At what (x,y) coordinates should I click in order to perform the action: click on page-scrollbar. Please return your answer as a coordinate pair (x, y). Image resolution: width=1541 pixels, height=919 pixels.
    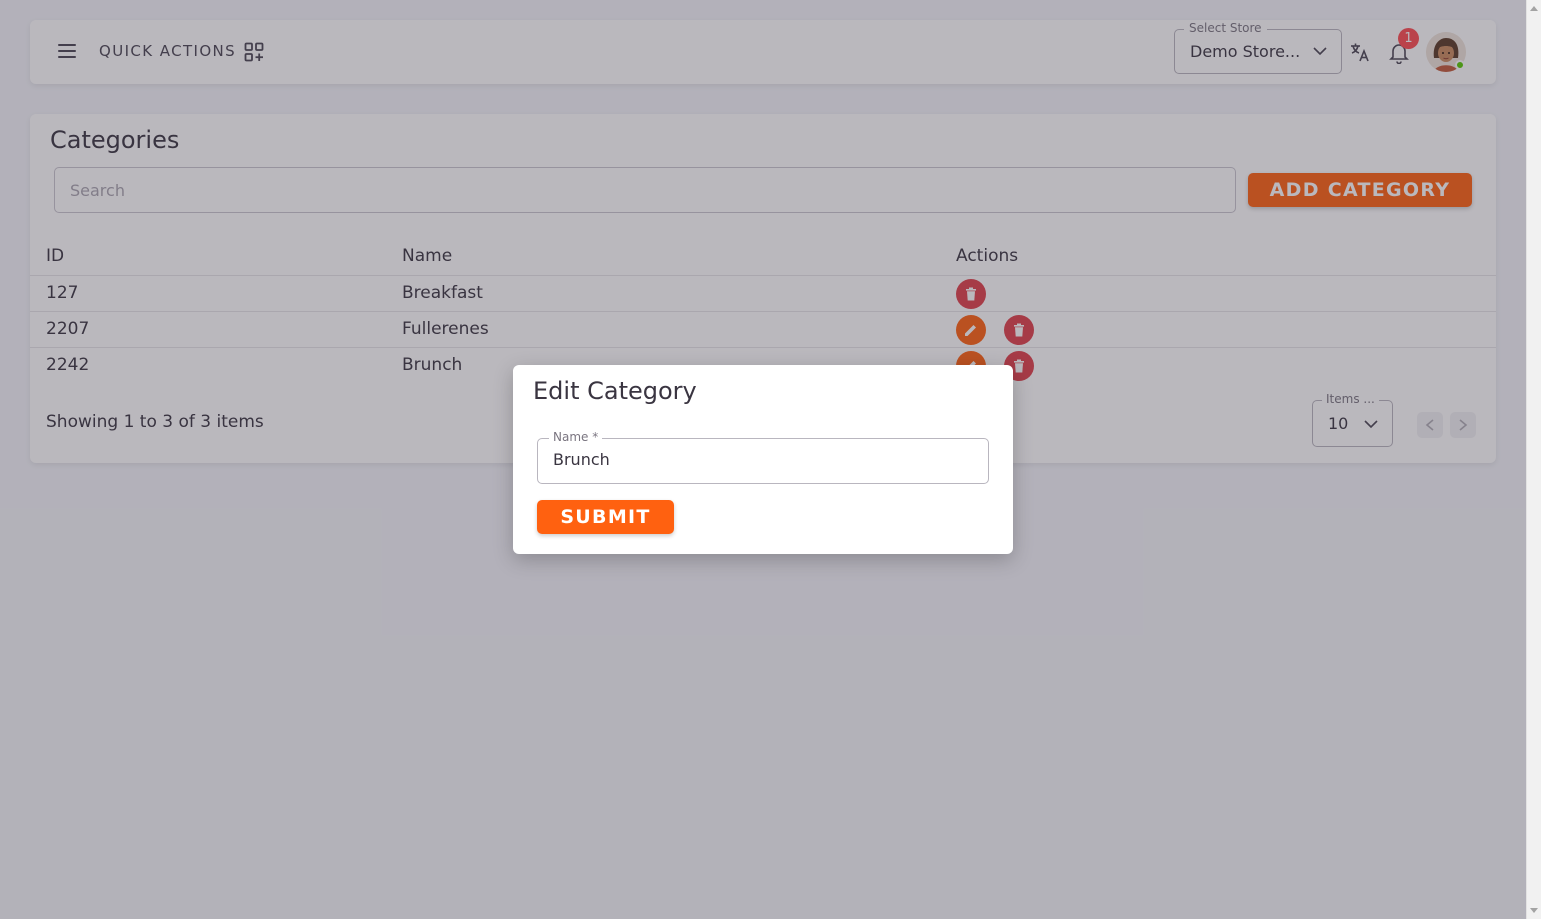
    Looking at the image, I should click on (1533, 459).